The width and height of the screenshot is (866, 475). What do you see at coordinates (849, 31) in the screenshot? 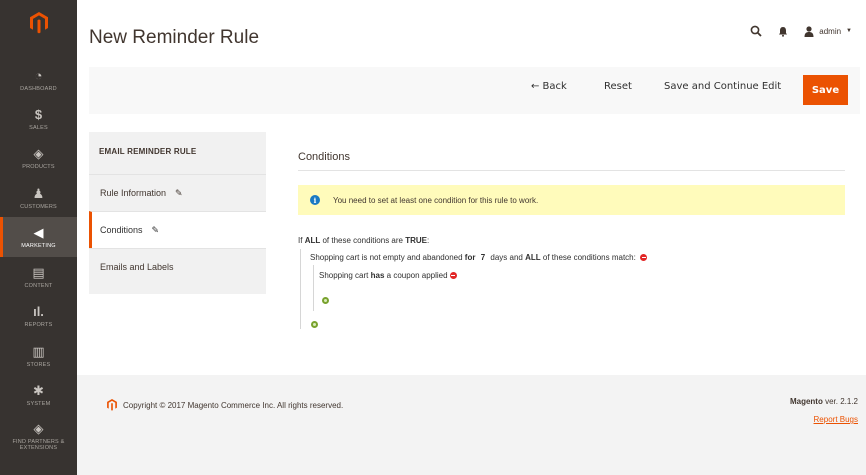
I see `chevron-down-icon: ▼` at bounding box center [849, 31].